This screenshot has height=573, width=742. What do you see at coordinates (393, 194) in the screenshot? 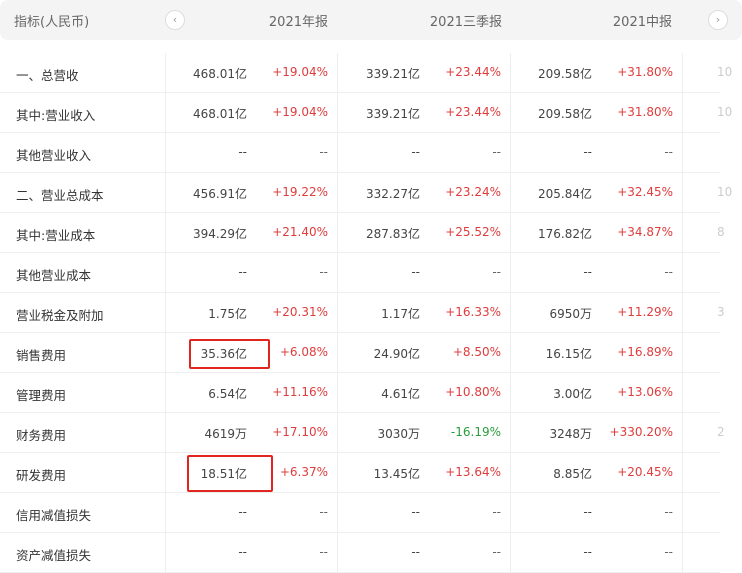
I see `value-cell: 332.27亿` at bounding box center [393, 194].